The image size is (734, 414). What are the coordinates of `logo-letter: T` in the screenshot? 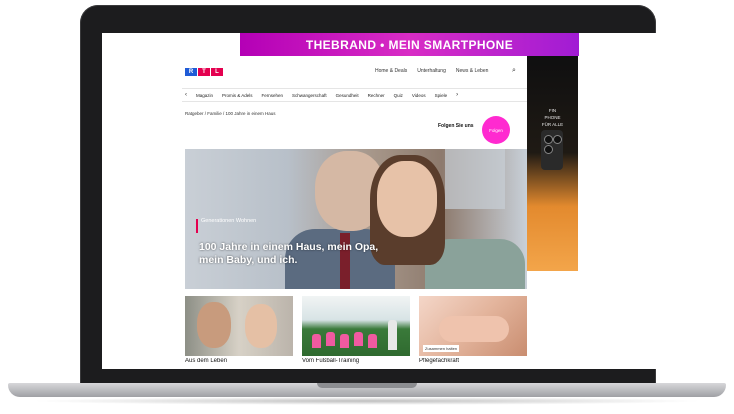 It's located at (204, 72).